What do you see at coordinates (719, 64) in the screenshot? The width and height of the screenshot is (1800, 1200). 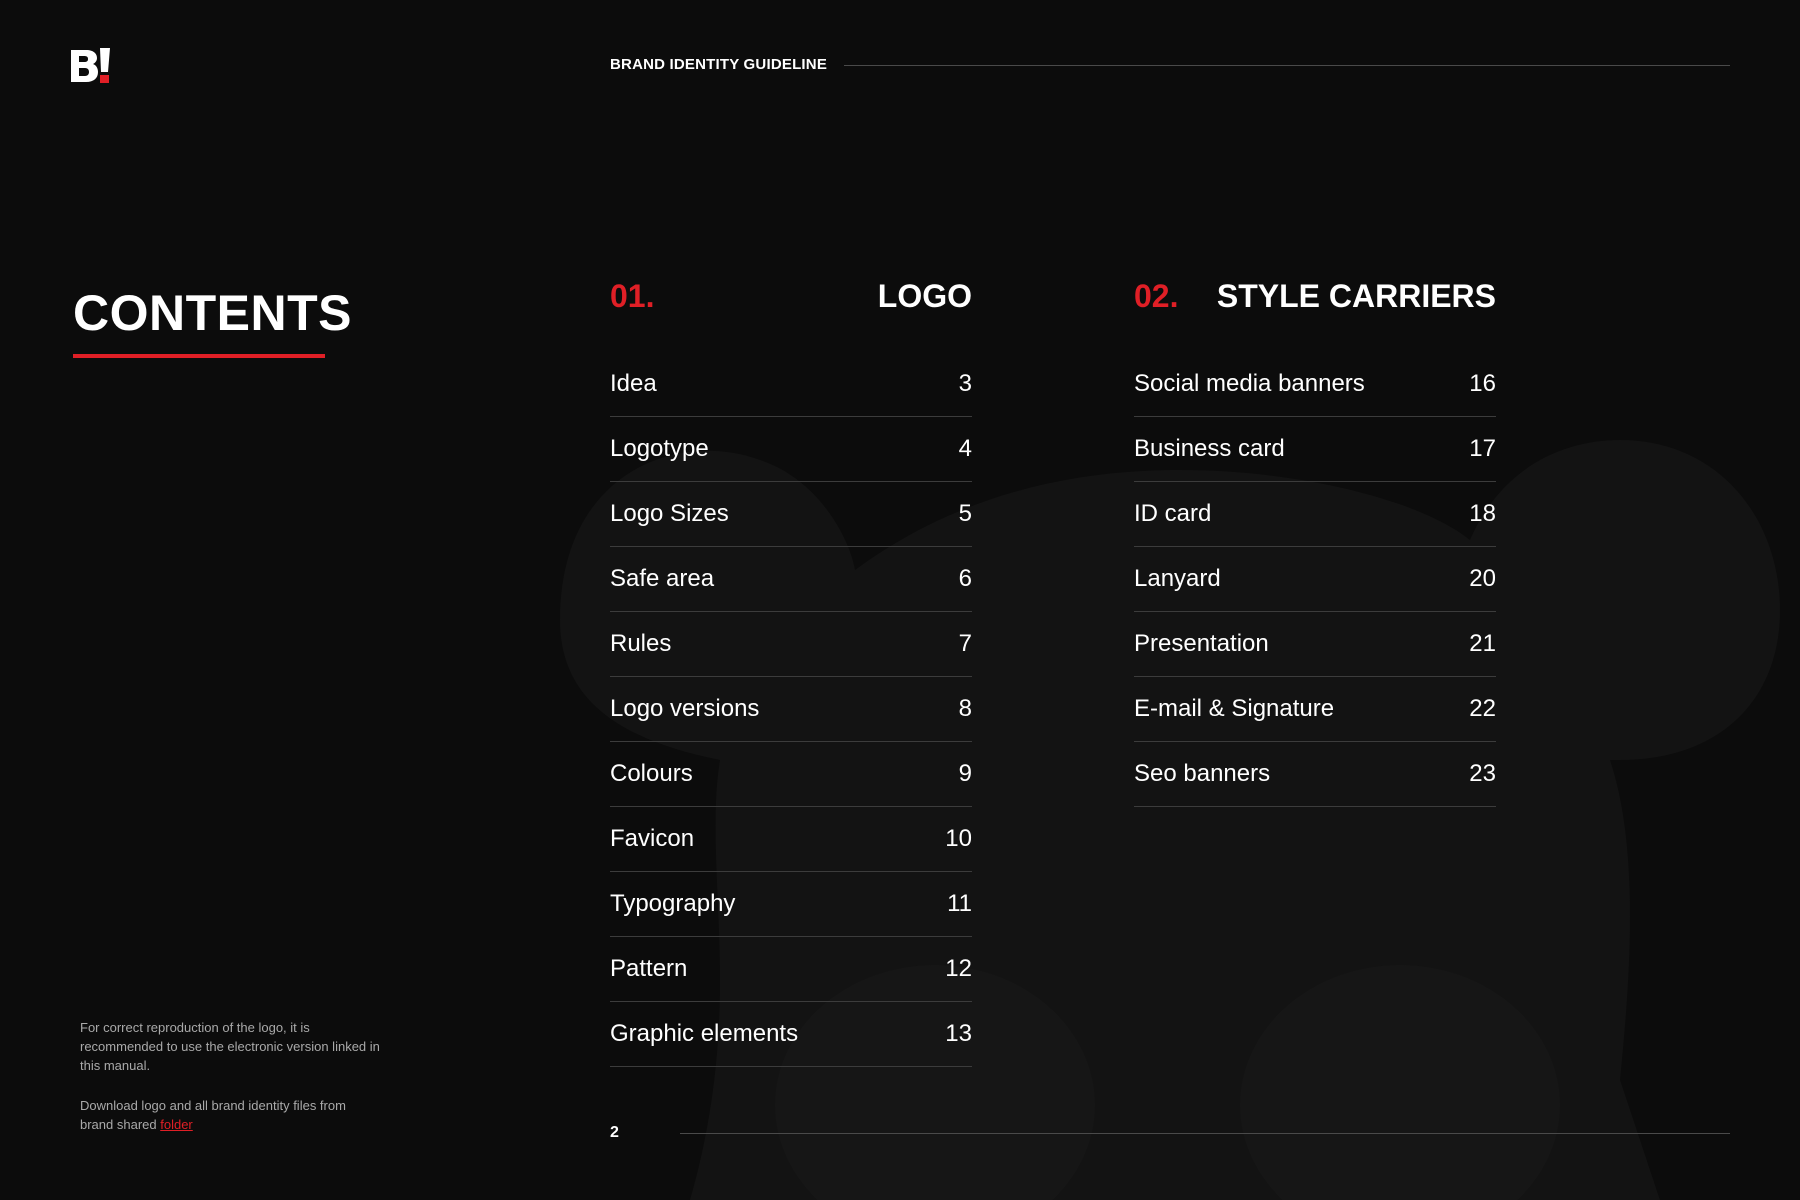 I see `header-title: BRAND IDENTITY GUIDELINE` at bounding box center [719, 64].